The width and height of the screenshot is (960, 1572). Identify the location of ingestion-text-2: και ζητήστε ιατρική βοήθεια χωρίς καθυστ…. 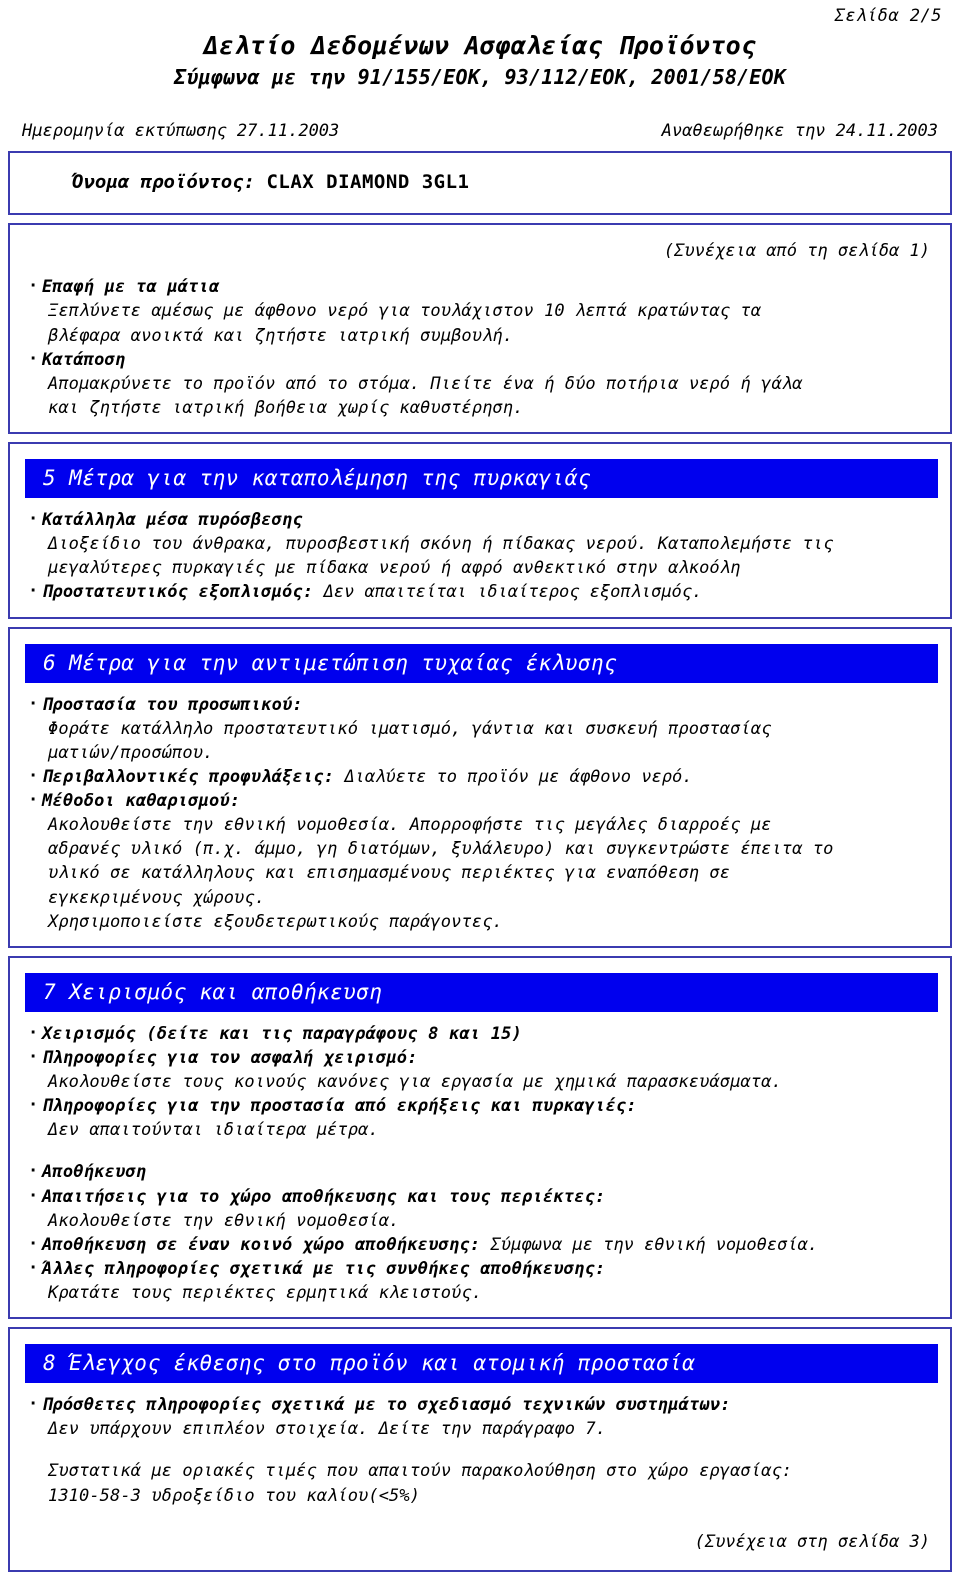
(286, 407).